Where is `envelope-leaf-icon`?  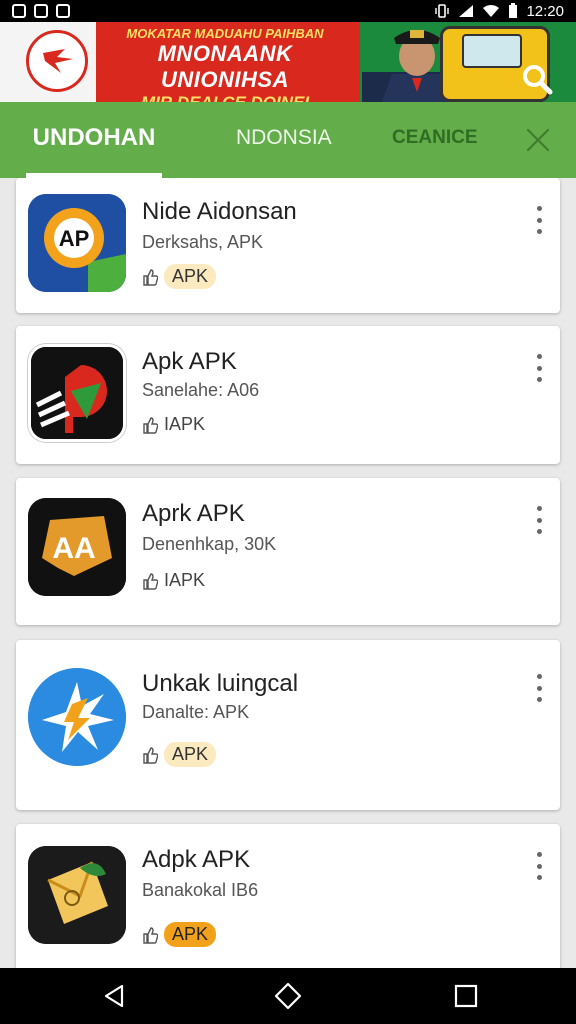
envelope-leaf-icon is located at coordinates (77, 895).